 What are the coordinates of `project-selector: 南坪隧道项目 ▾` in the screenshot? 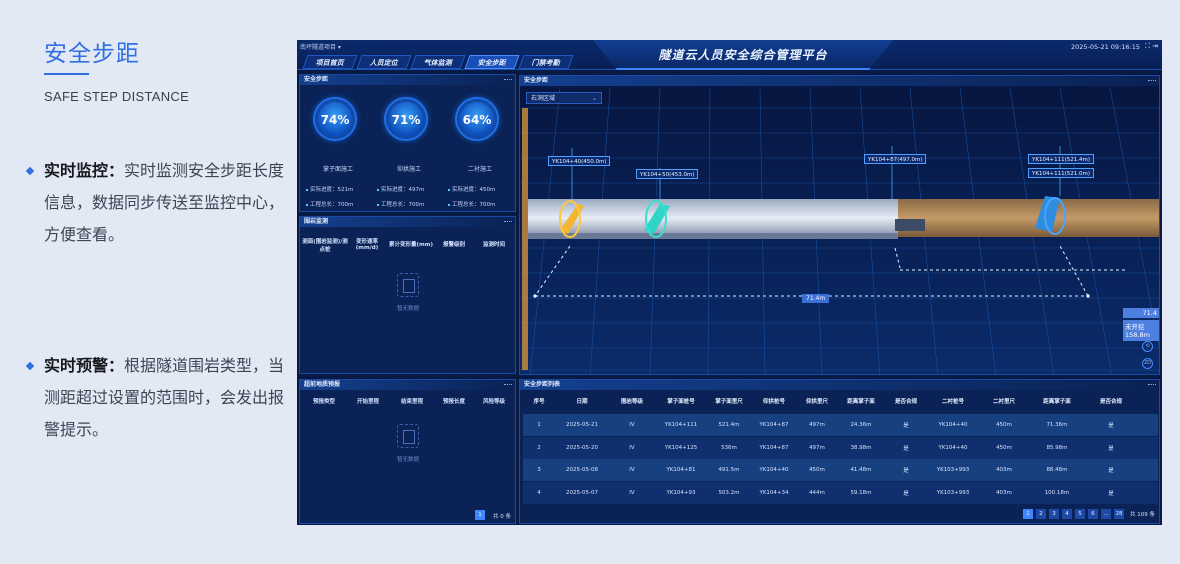 It's located at (320, 46).